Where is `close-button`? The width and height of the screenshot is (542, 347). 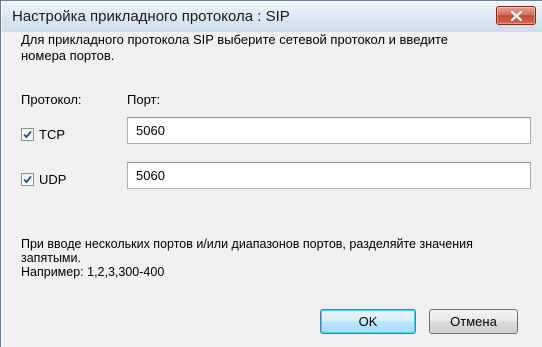 close-button is located at coordinates (516, 15).